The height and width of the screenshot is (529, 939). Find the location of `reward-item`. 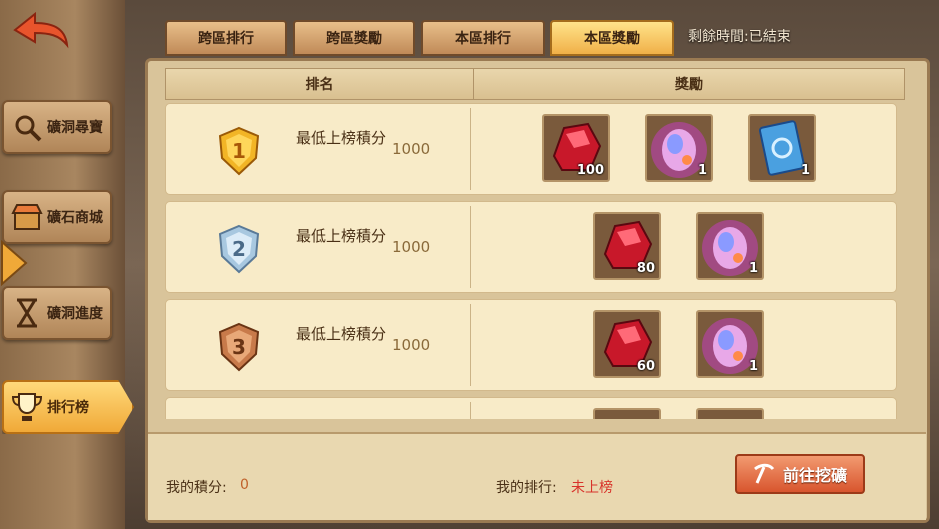

reward-item is located at coordinates (730, 413).